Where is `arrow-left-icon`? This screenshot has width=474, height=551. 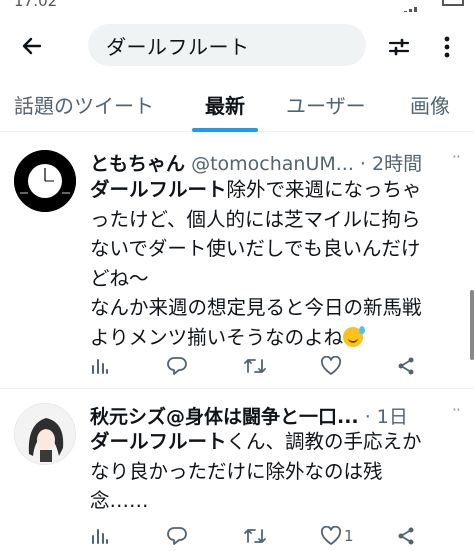
arrow-left-icon is located at coordinates (32, 46).